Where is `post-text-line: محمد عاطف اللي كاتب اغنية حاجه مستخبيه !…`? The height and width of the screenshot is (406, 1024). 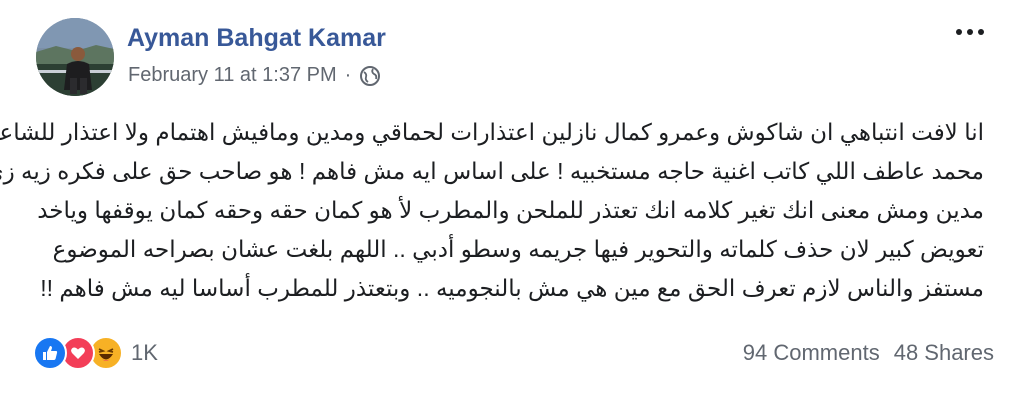
post-text-line: محمد عاطف اللي كاتب اغنية حاجه مستخبيه !… is located at coordinates (492, 171).